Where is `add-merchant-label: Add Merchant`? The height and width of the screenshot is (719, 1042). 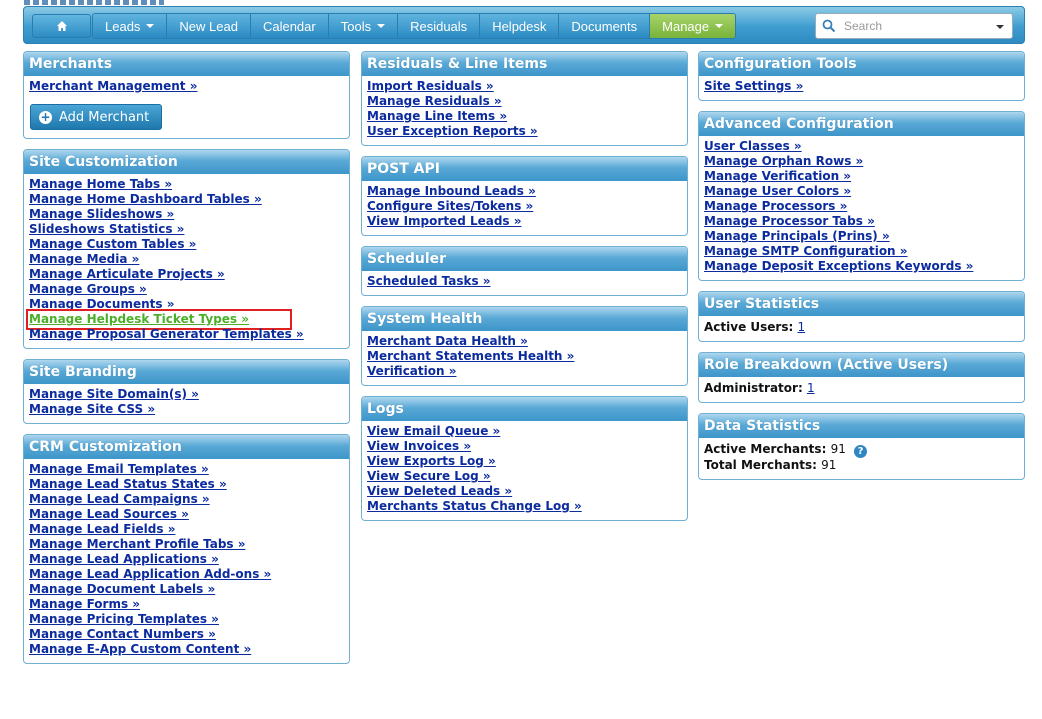
add-merchant-label: Add Merchant is located at coordinates (104, 117).